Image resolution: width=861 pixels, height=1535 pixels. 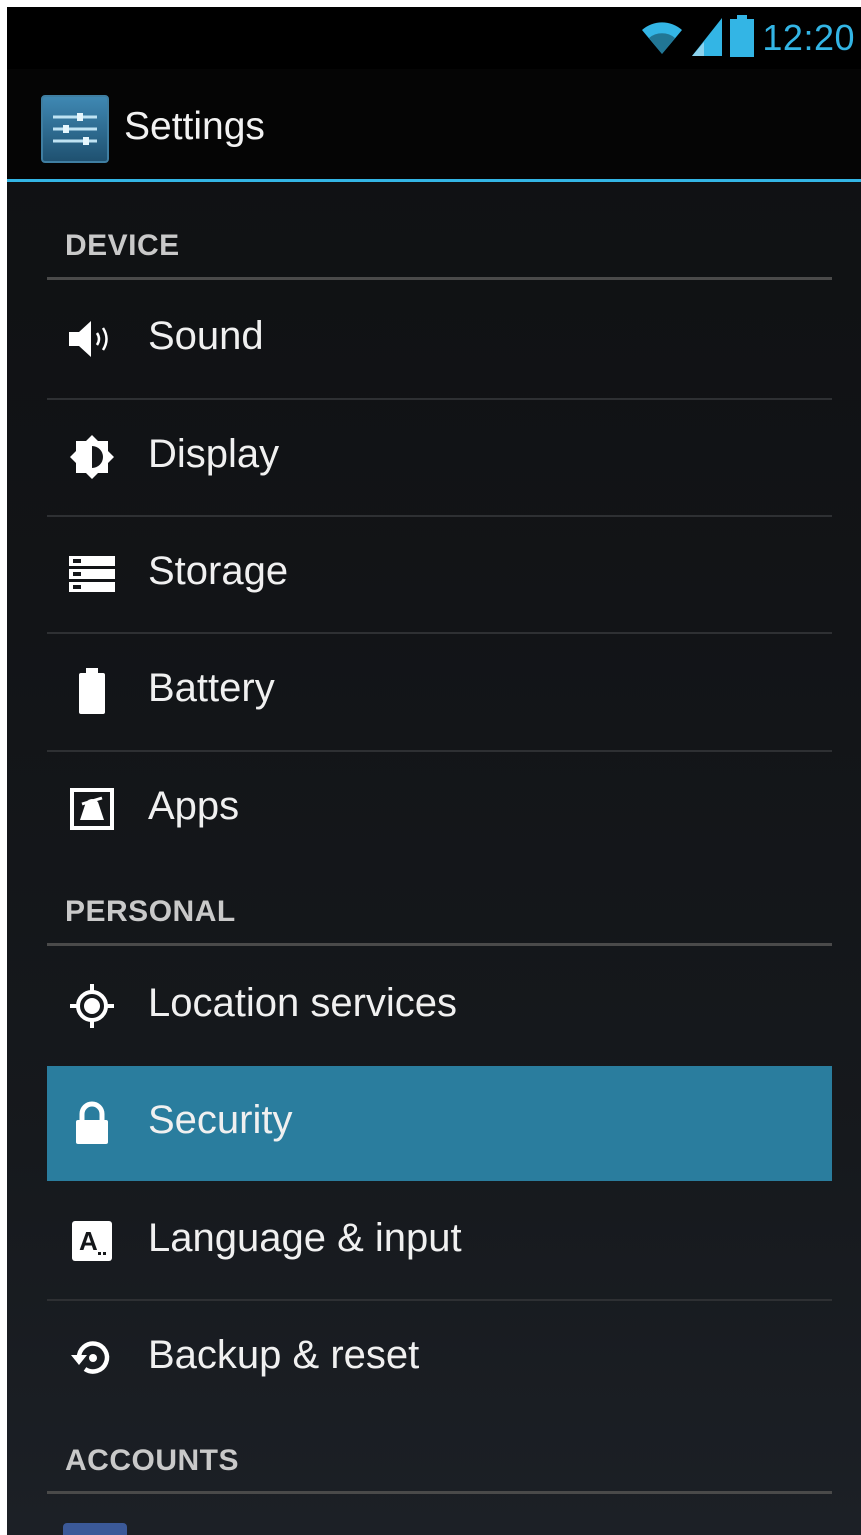 I want to click on speaker-icon, so click(x=92, y=339).